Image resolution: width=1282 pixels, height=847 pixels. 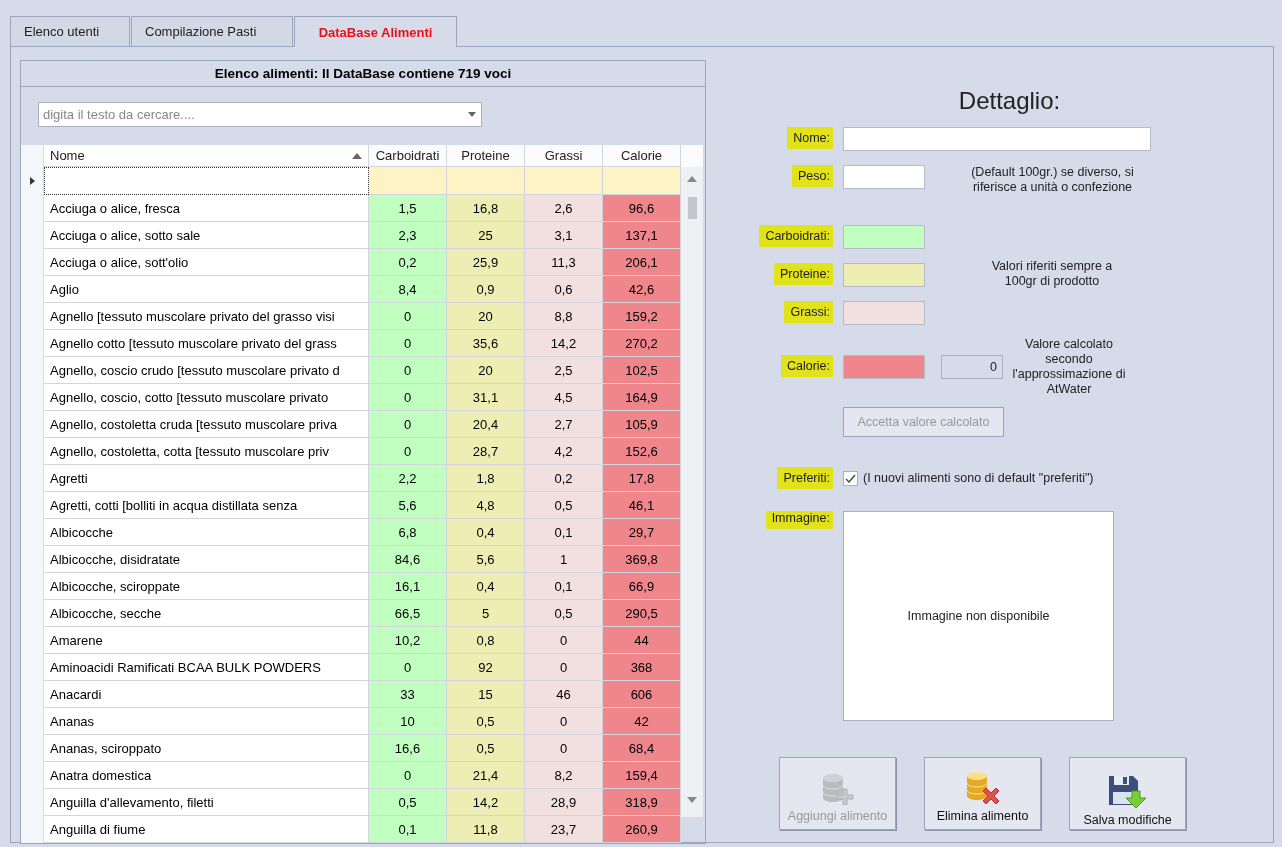 What do you see at coordinates (206, 694) in the screenshot?
I see `name-cell: Anacardi` at bounding box center [206, 694].